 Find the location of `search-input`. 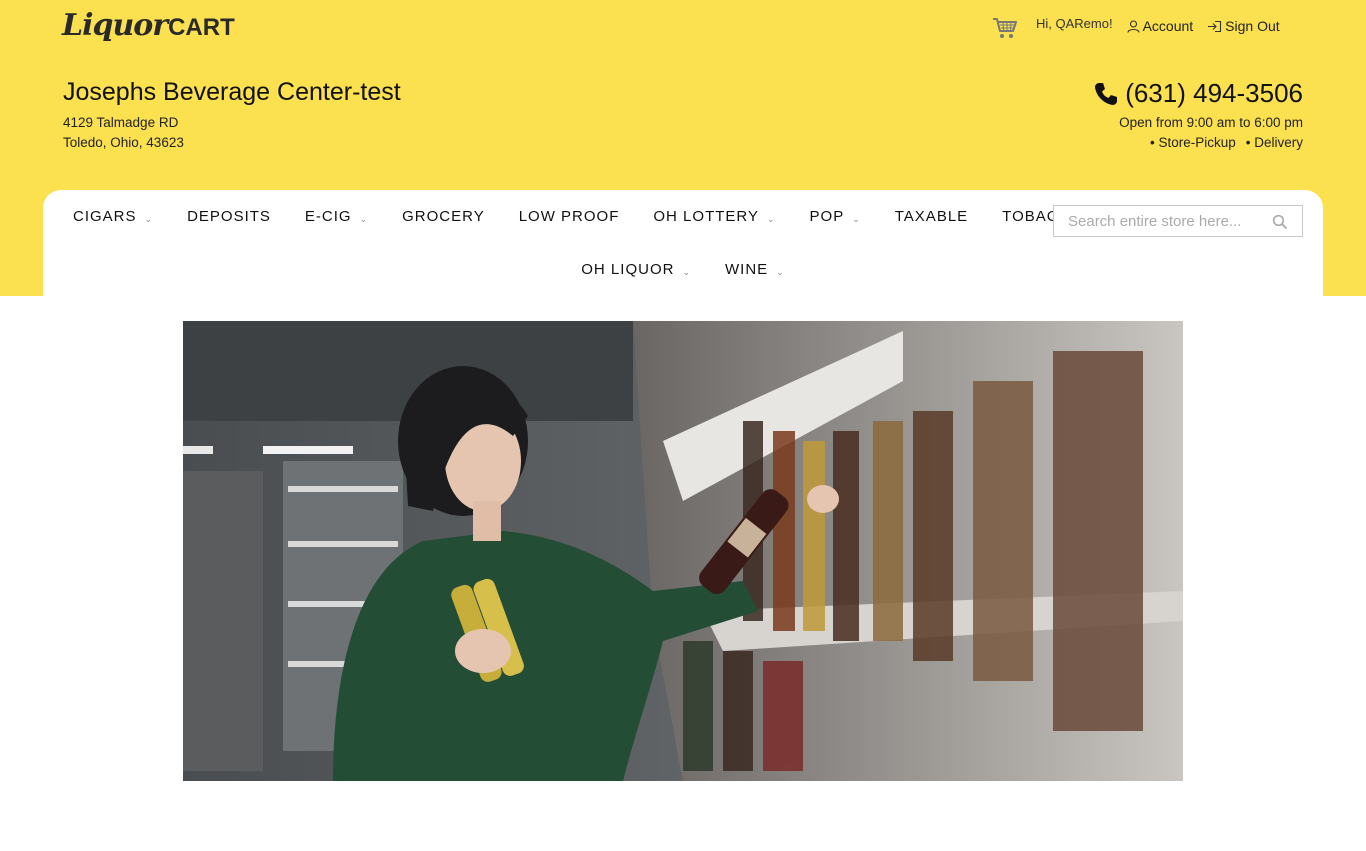

search-input is located at coordinates (1159, 221).